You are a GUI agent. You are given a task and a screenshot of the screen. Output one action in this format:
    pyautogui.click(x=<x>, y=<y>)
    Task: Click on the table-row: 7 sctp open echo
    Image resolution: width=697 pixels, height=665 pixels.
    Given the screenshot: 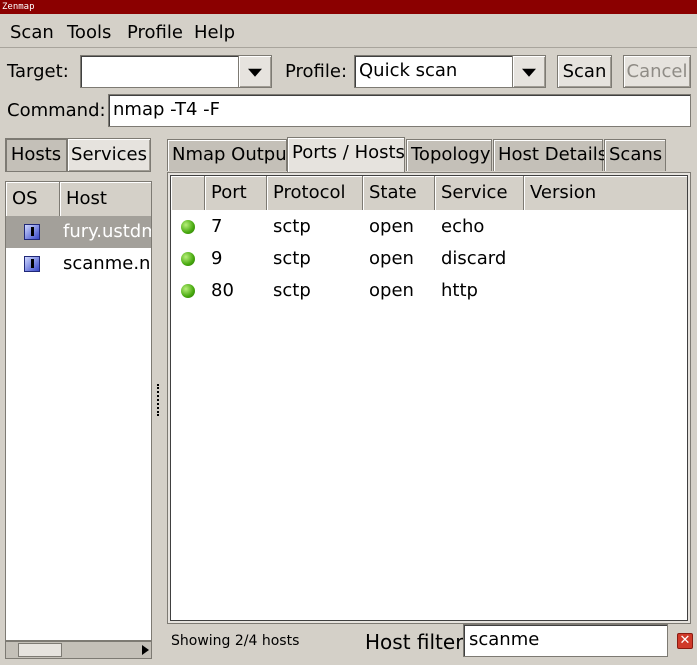 What is the action you would take?
    pyautogui.click(x=429, y=227)
    